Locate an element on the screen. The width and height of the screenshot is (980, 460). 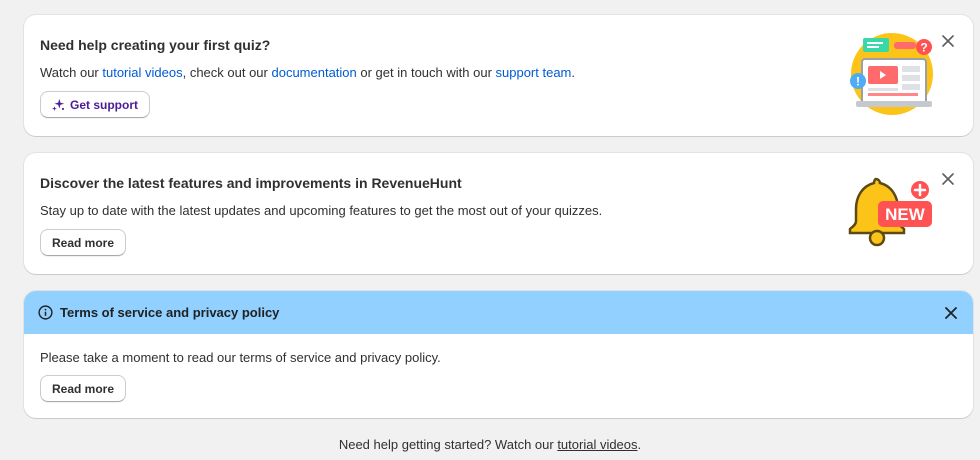
terms-read-more-button: Read more is located at coordinates (83, 388).